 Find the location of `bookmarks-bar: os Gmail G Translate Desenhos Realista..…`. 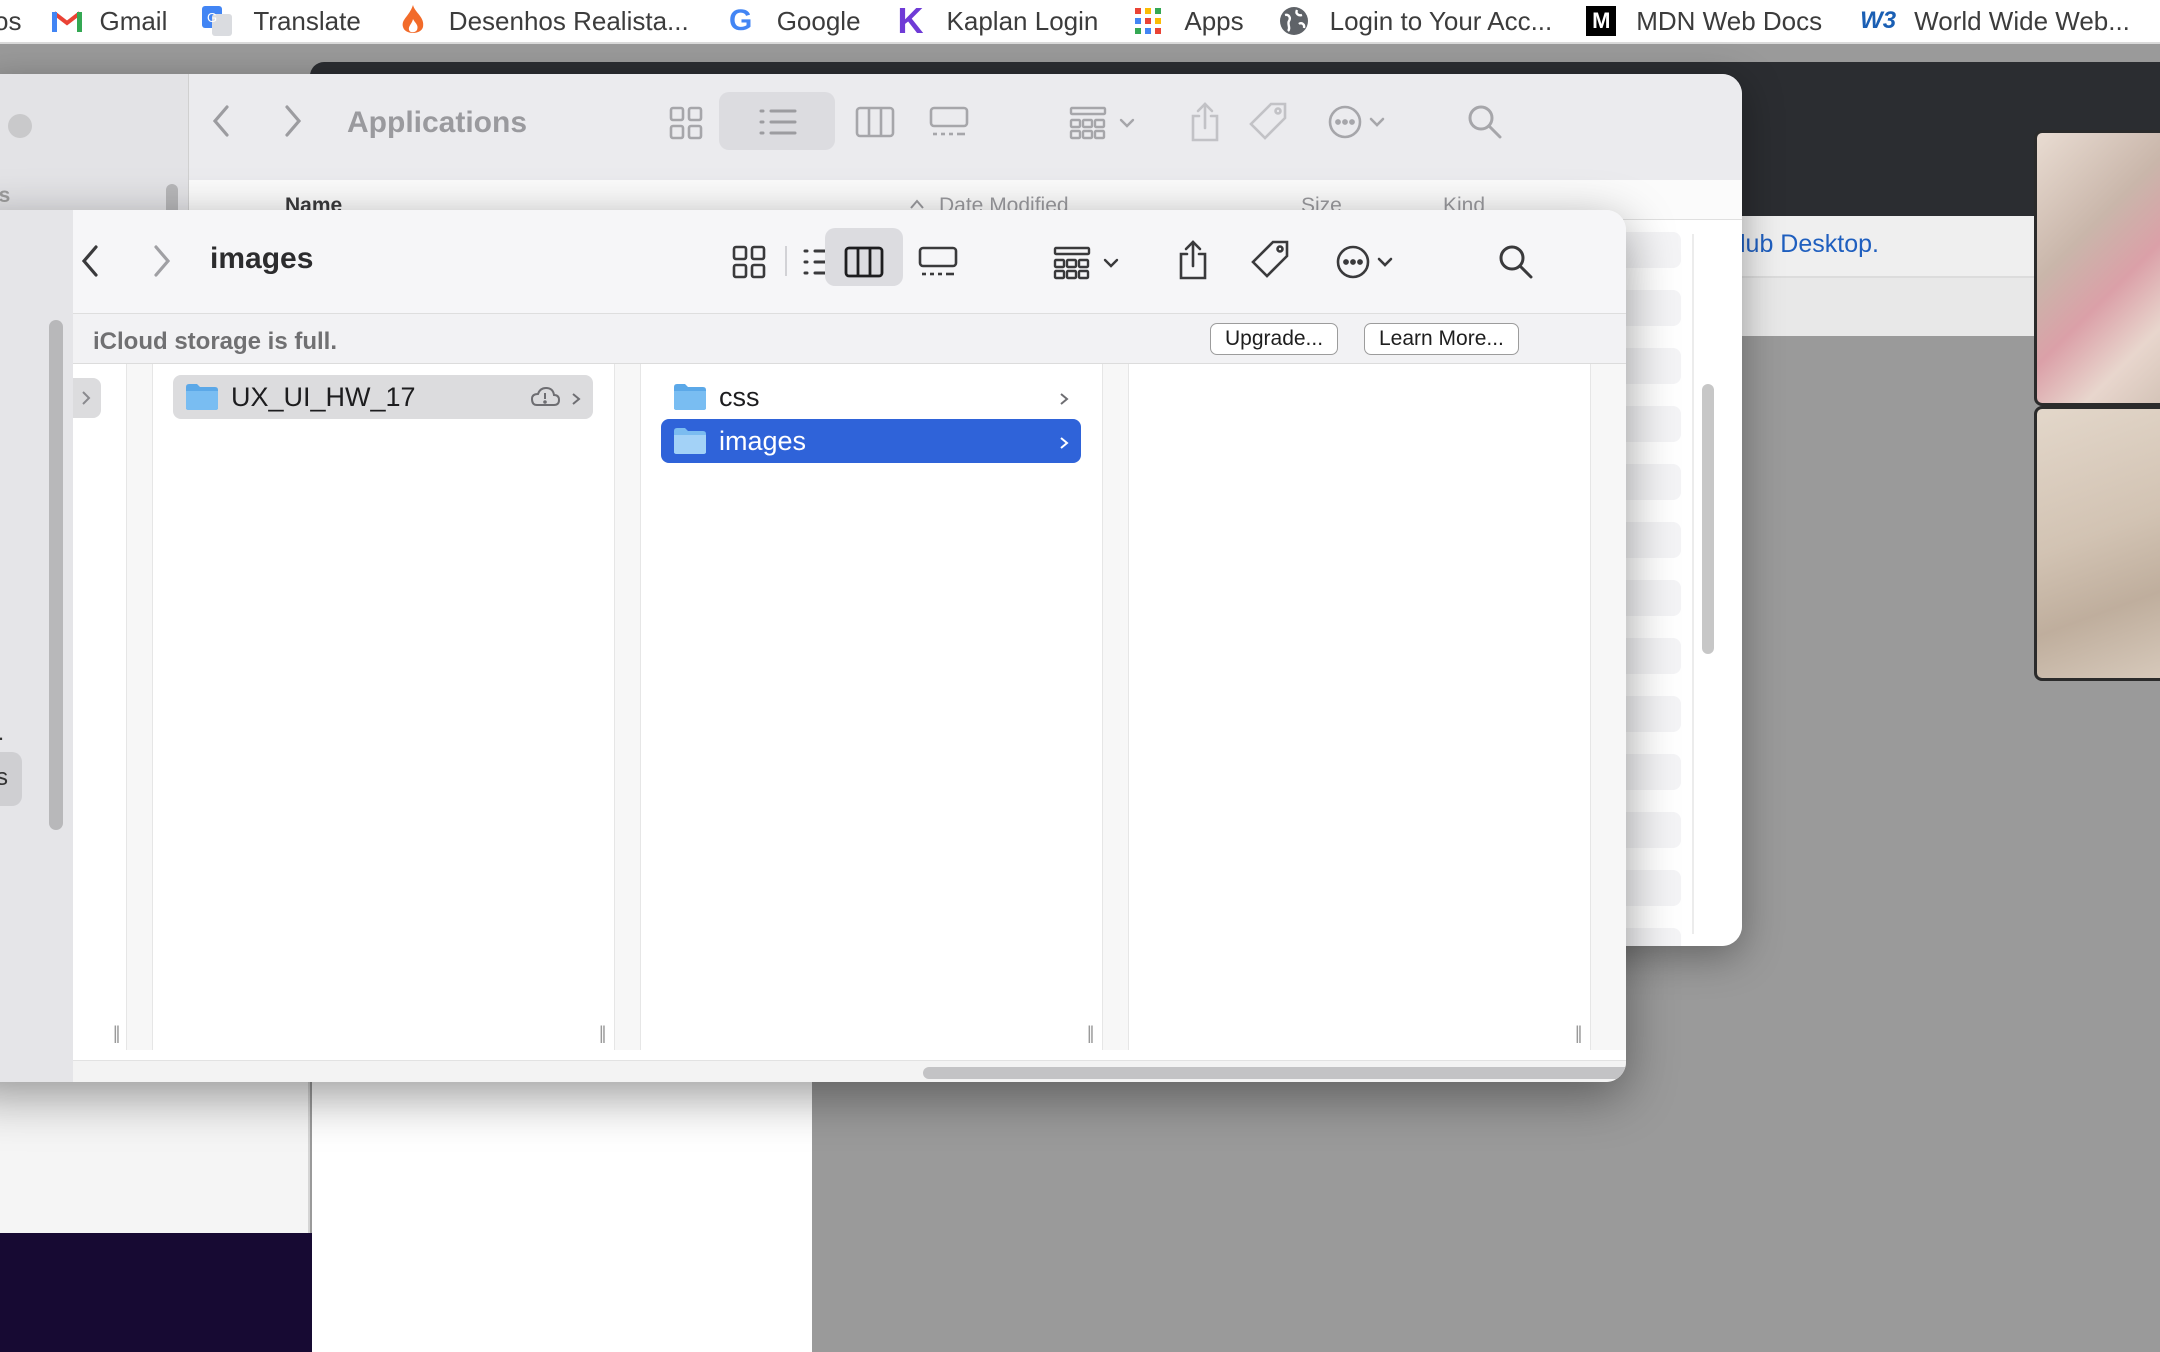

bookmarks-bar: os Gmail G Translate Desenhos Realista..… is located at coordinates (1080, 22).